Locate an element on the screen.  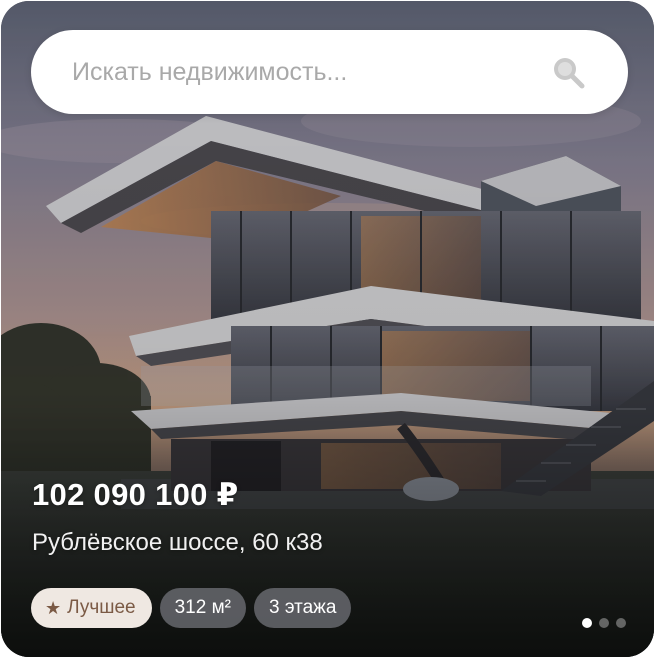
tag-area: 312 м² is located at coordinates (202, 608).